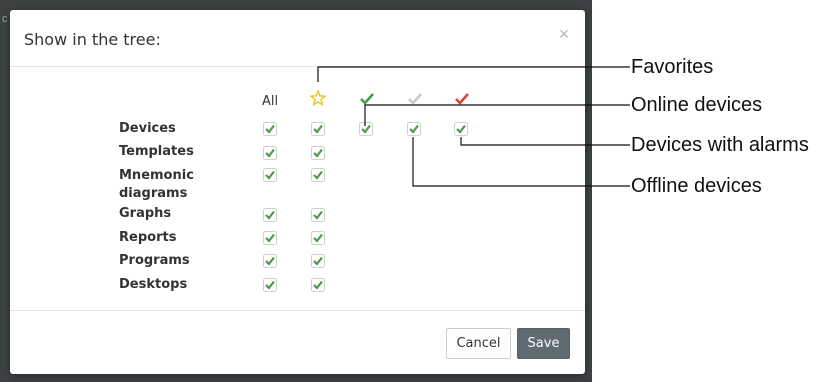  What do you see at coordinates (720, 145) in the screenshot?
I see `annotation-devices-with-alarms: Devices with alarms` at bounding box center [720, 145].